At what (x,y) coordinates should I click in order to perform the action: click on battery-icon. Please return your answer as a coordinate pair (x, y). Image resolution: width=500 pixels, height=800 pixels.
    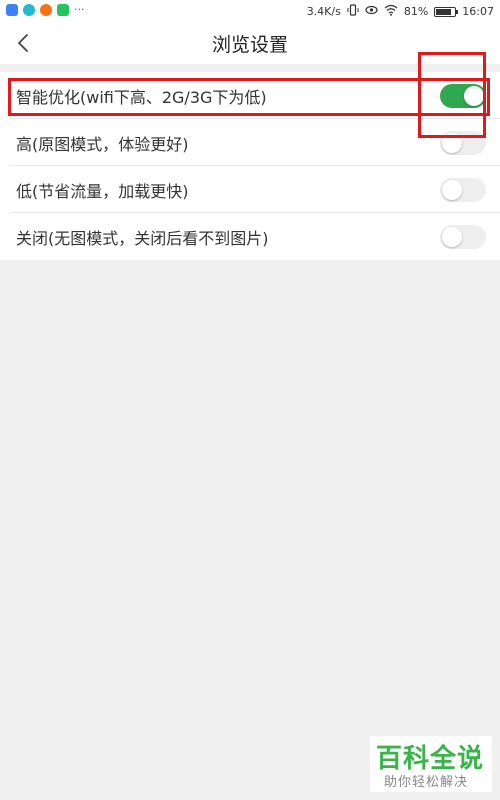
    Looking at the image, I should click on (446, 12).